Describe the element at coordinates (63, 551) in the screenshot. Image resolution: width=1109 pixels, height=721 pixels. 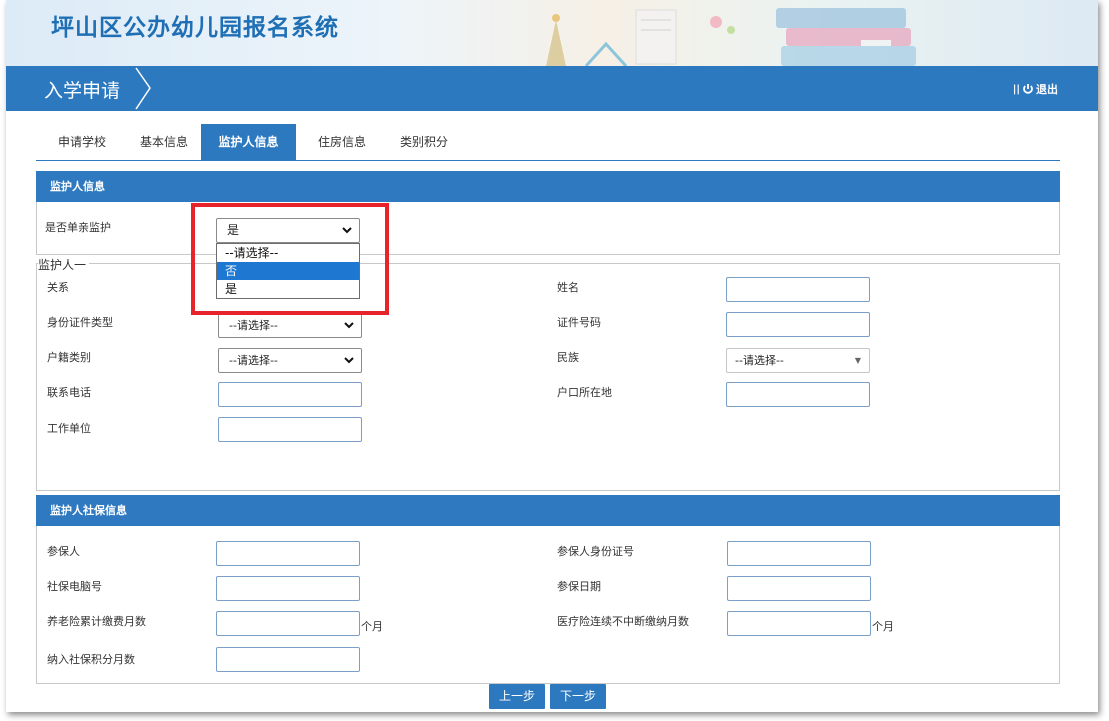
I see `insured-label: 参保人` at that location.